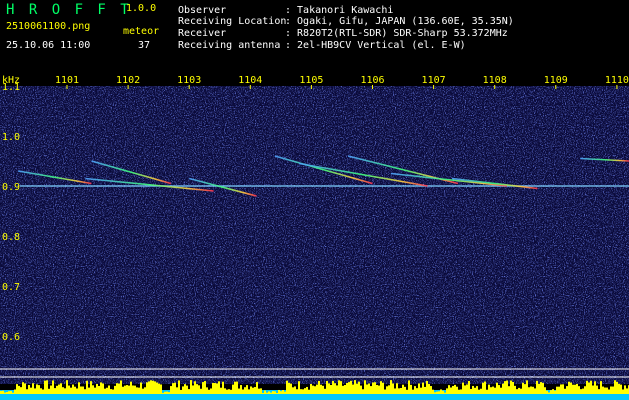 This screenshot has height=400, width=629. Describe the element at coordinates (11, 287) in the screenshot. I see `y-tick-label: 0.7` at that location.